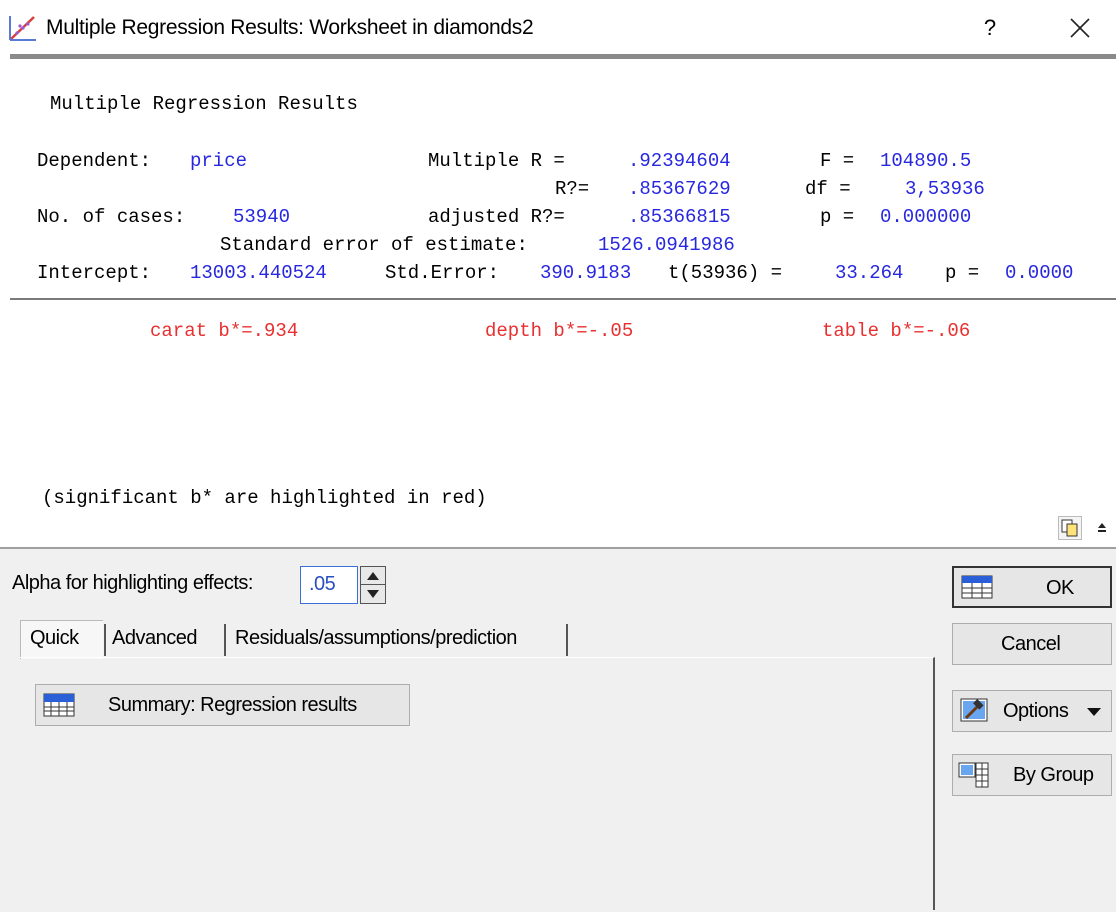 The image size is (1116, 912). I want to click on summary-button: Summary: Regression results, so click(222, 705).